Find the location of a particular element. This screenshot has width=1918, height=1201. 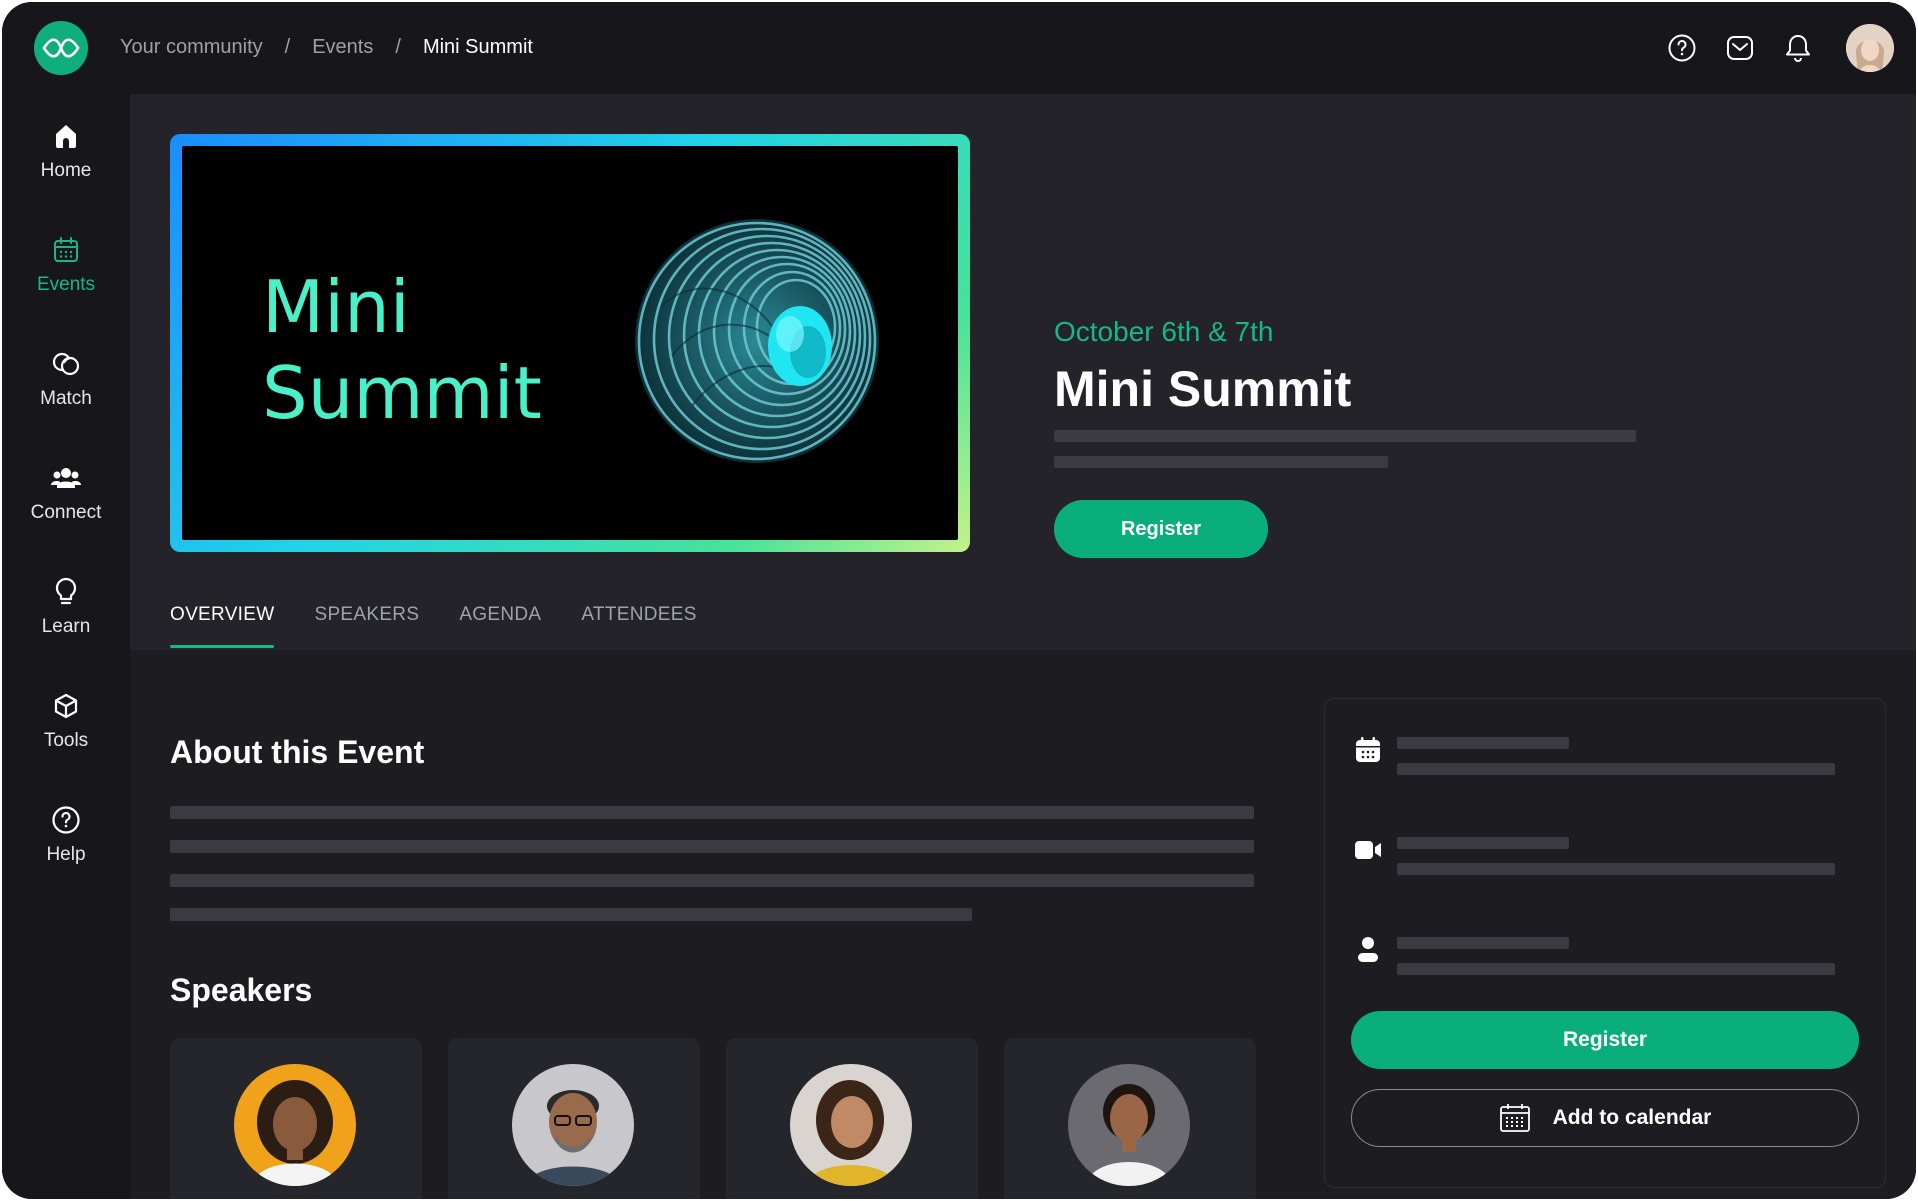

sidebar-item-label: Events is located at coordinates (66, 284).